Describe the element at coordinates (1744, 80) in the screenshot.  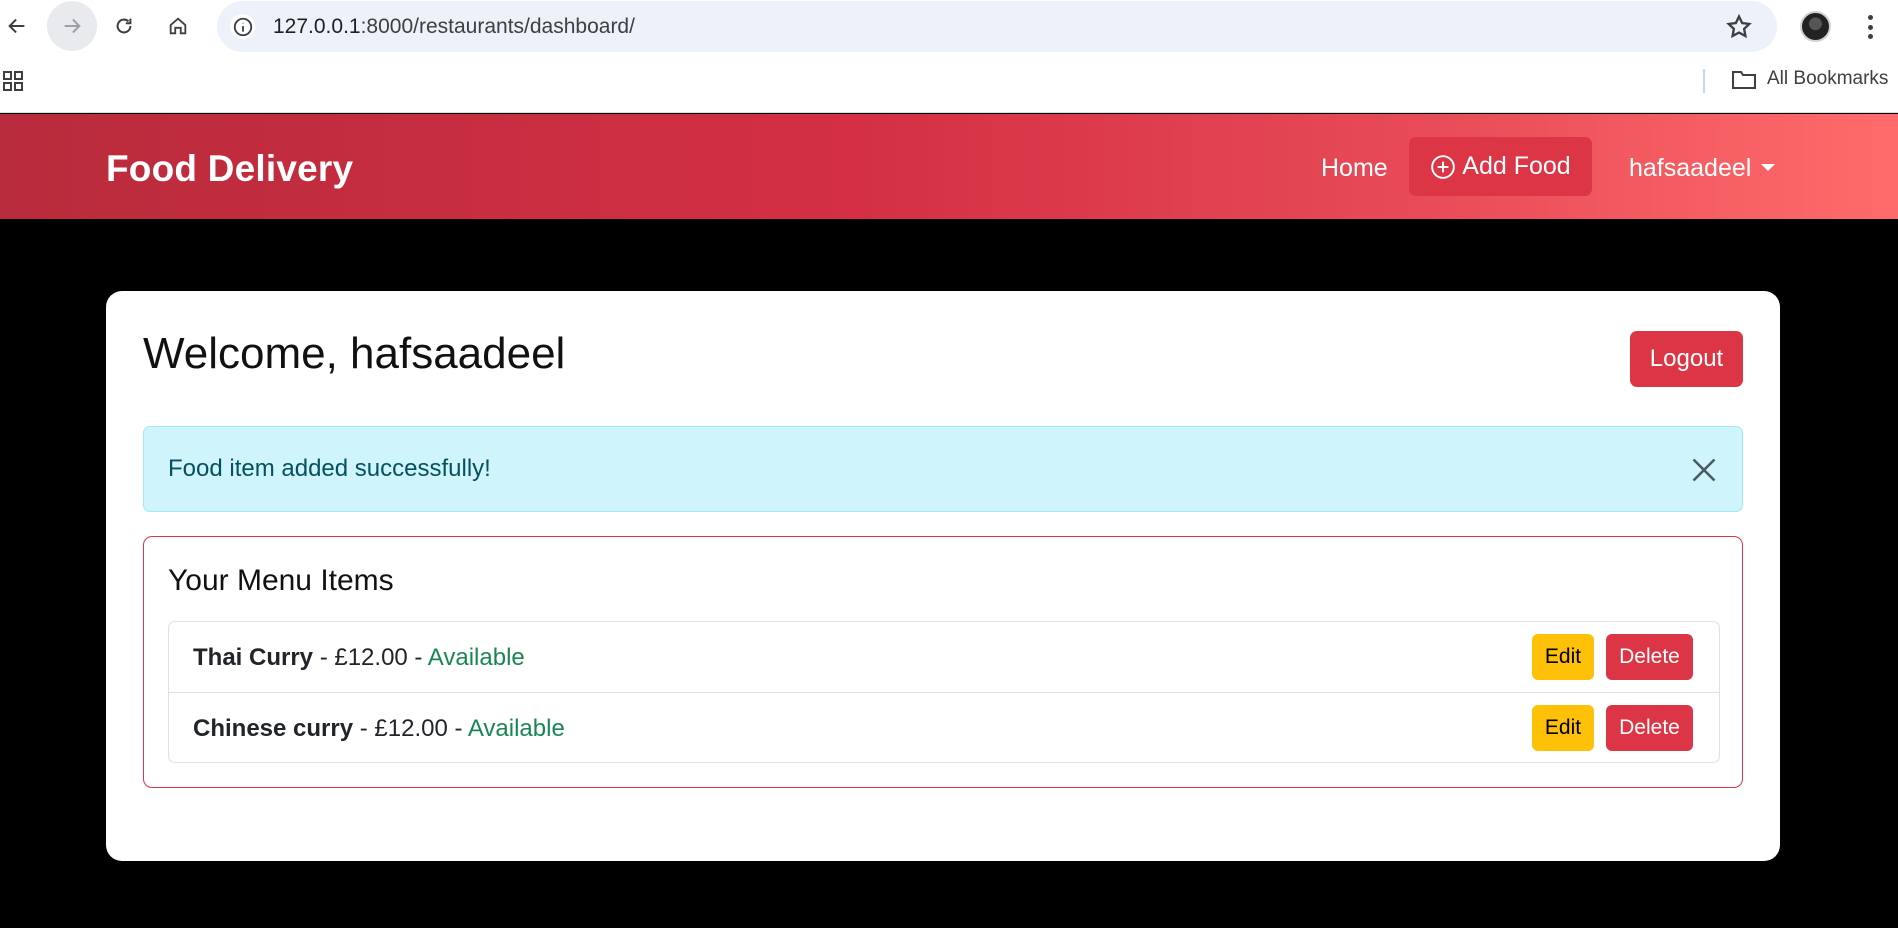
I see `folder-icon` at that location.